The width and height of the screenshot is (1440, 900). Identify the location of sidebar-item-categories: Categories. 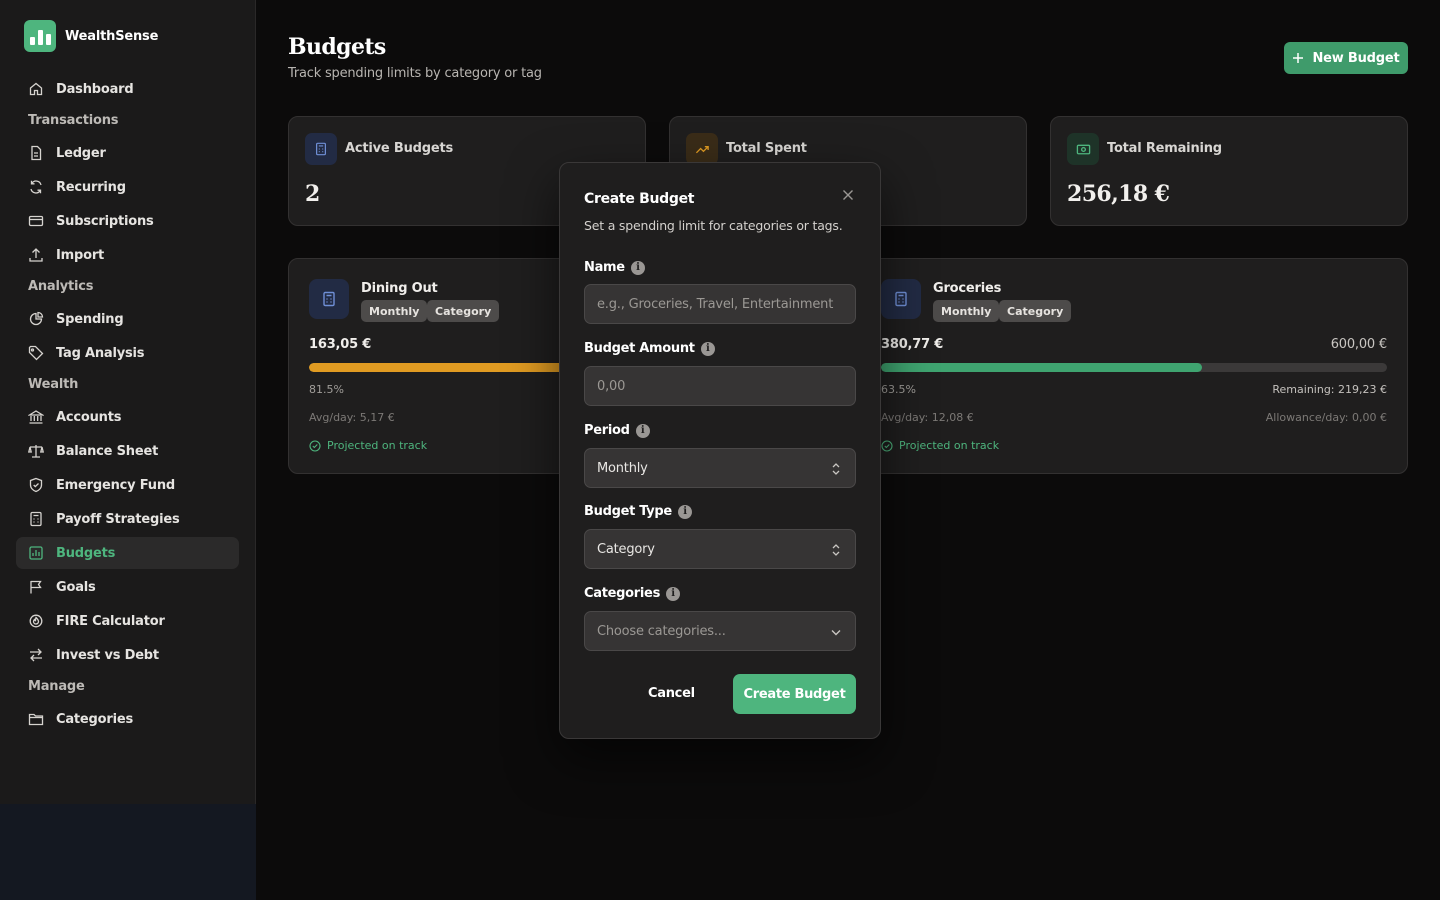
(127, 719).